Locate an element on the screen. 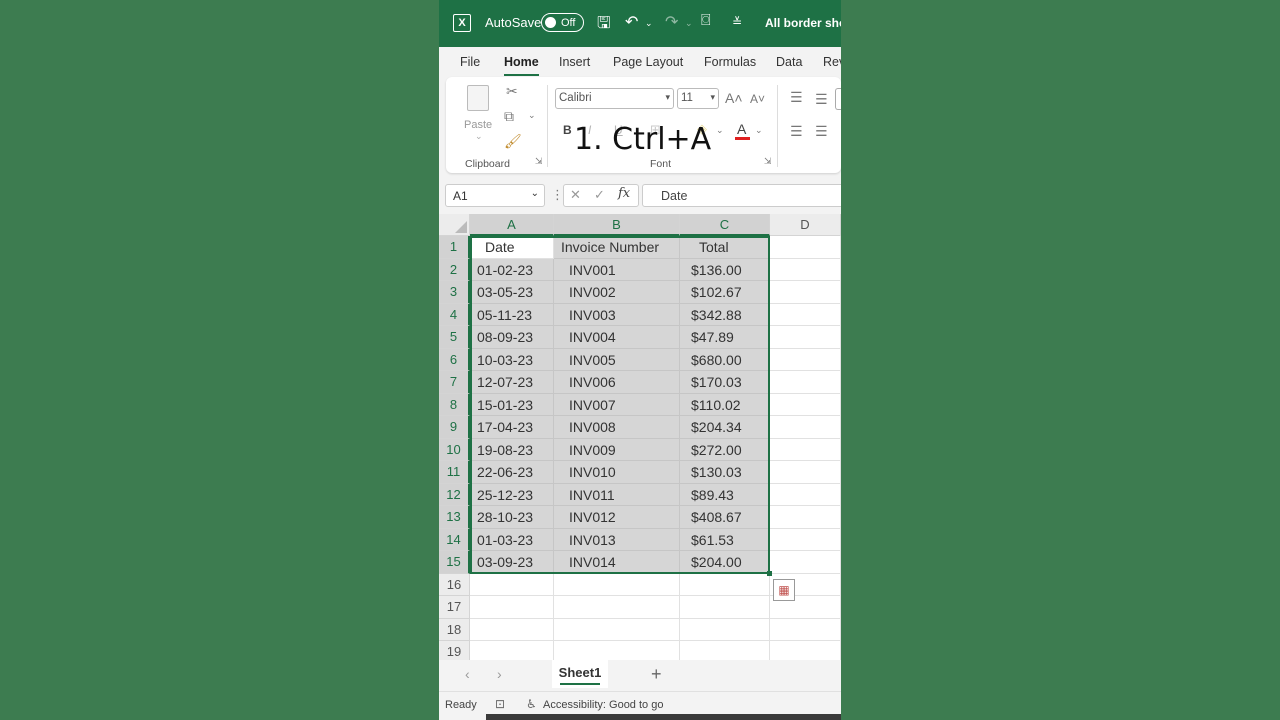  fill-color-dropdown-icon: ⌄ is located at coordinates (720, 130).